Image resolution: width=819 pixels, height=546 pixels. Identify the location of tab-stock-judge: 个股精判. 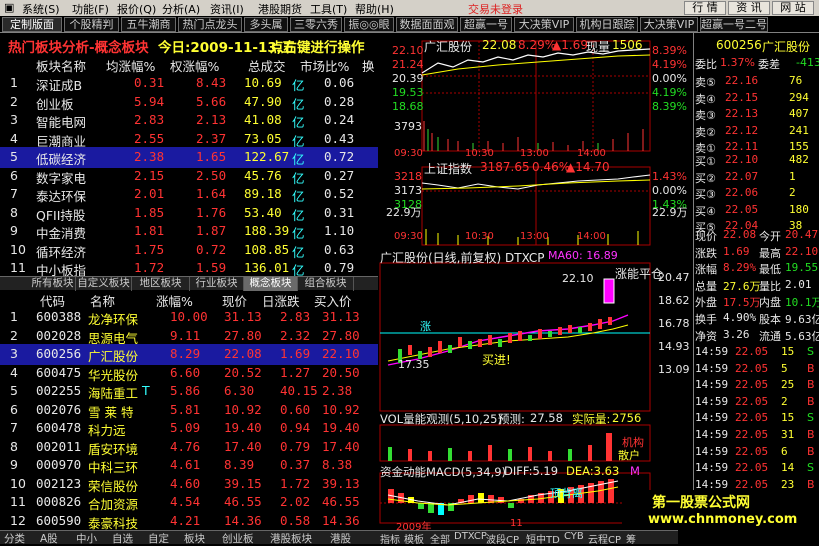
(91, 24).